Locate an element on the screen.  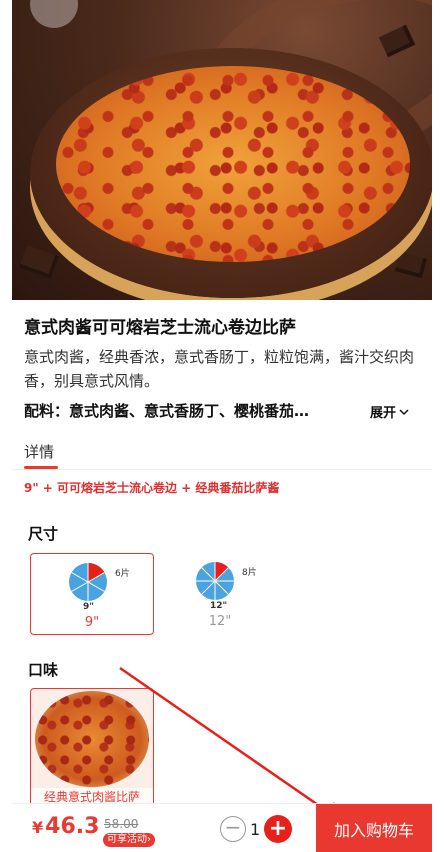
promo-label: 可享活动 is located at coordinates (127, 839).